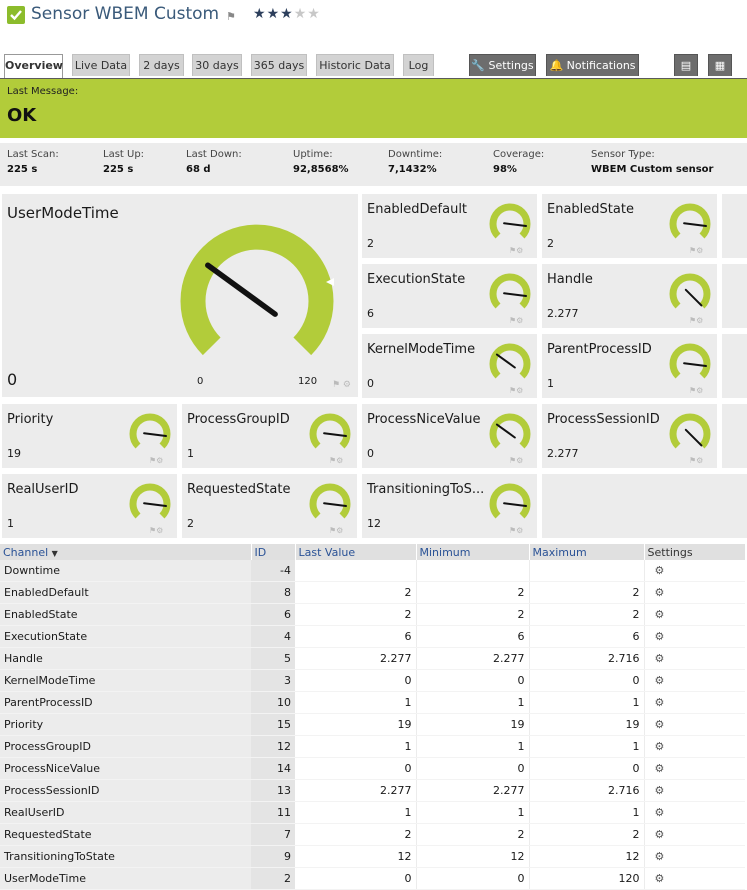 The width and height of the screenshot is (747, 890). Describe the element at coordinates (372, 746) in the screenshot. I see `table-row: ProcessGroupID 12 1 1 1 ⚙` at that location.